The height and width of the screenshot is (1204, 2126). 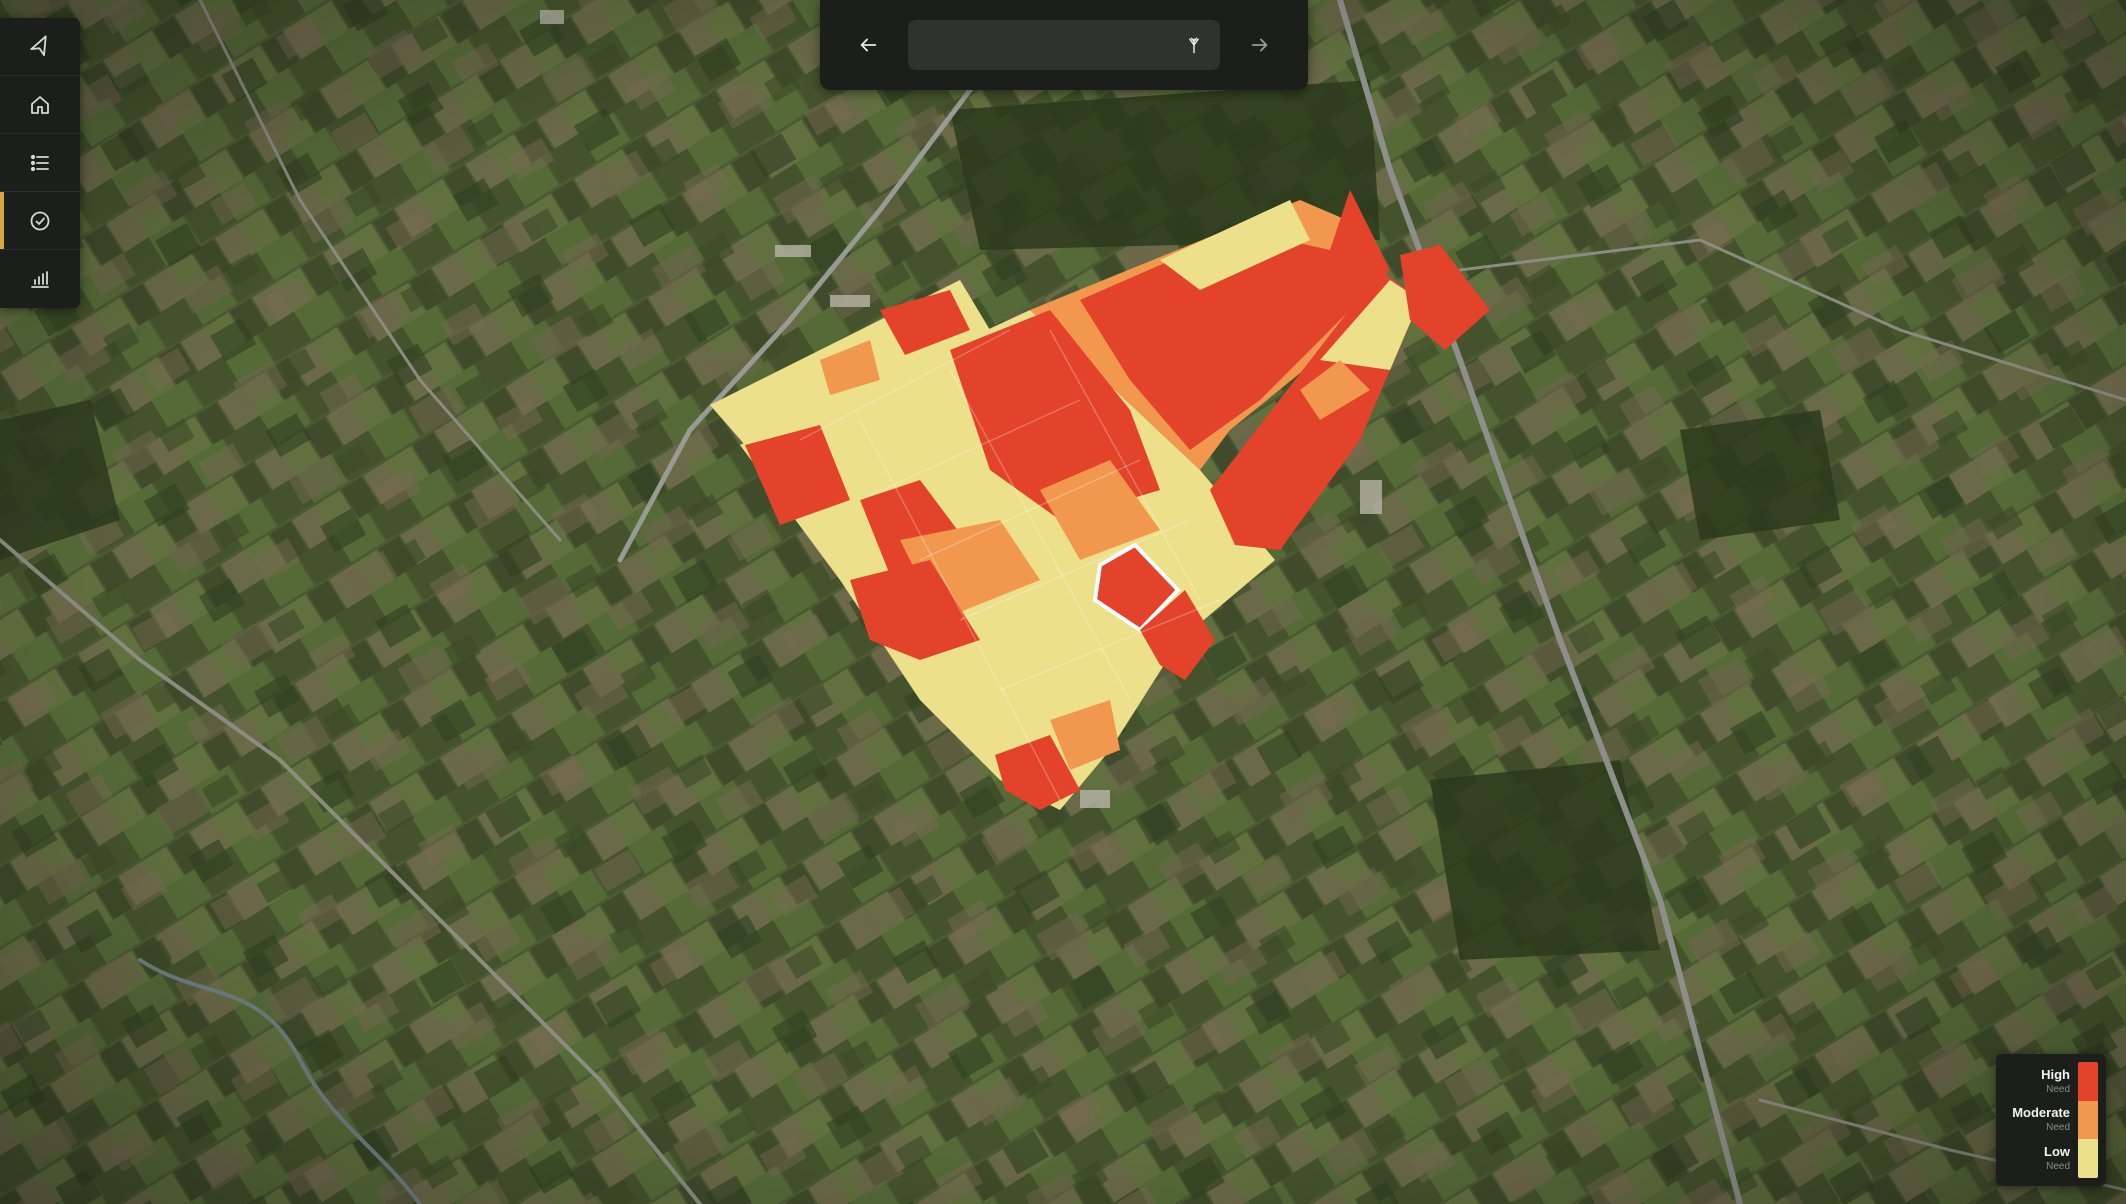 I want to click on legend-color-bar, so click(x=2088, y=1120).